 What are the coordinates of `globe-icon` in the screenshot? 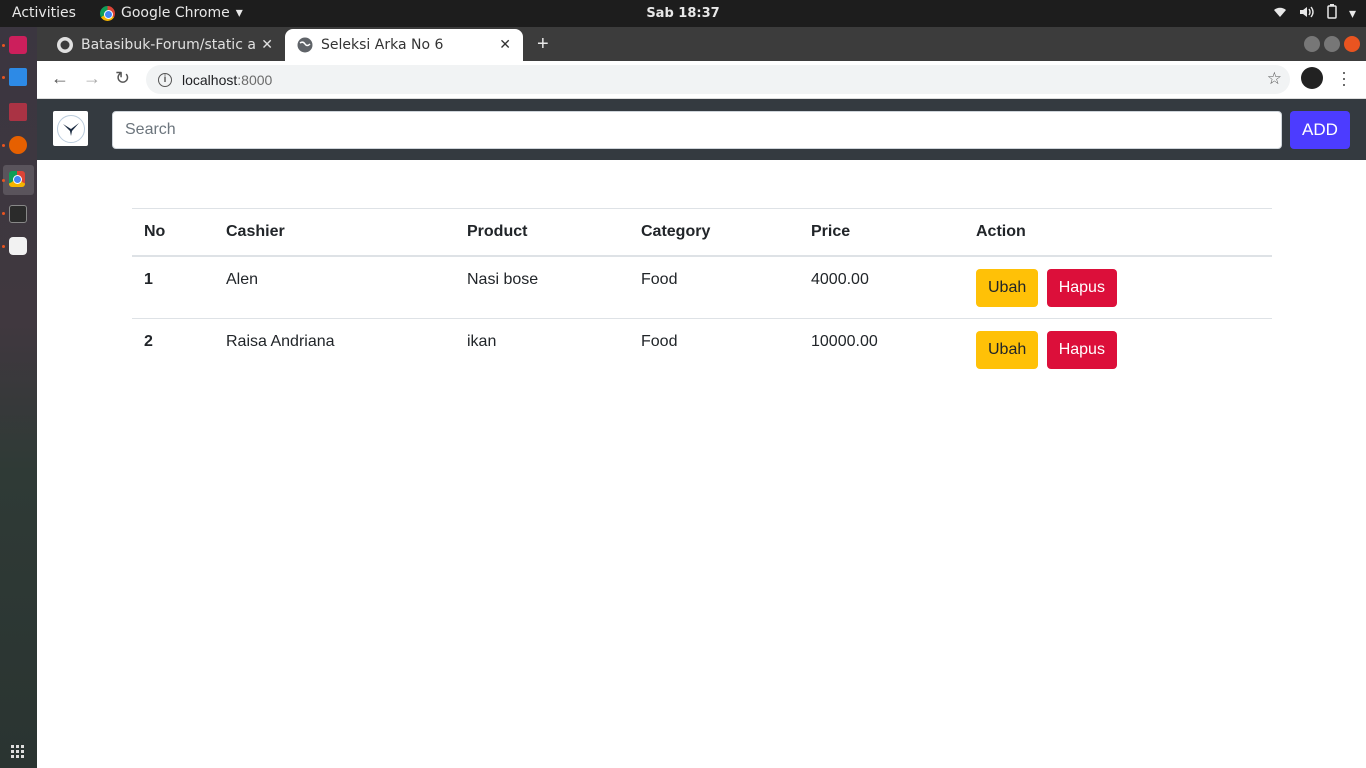 It's located at (305, 45).